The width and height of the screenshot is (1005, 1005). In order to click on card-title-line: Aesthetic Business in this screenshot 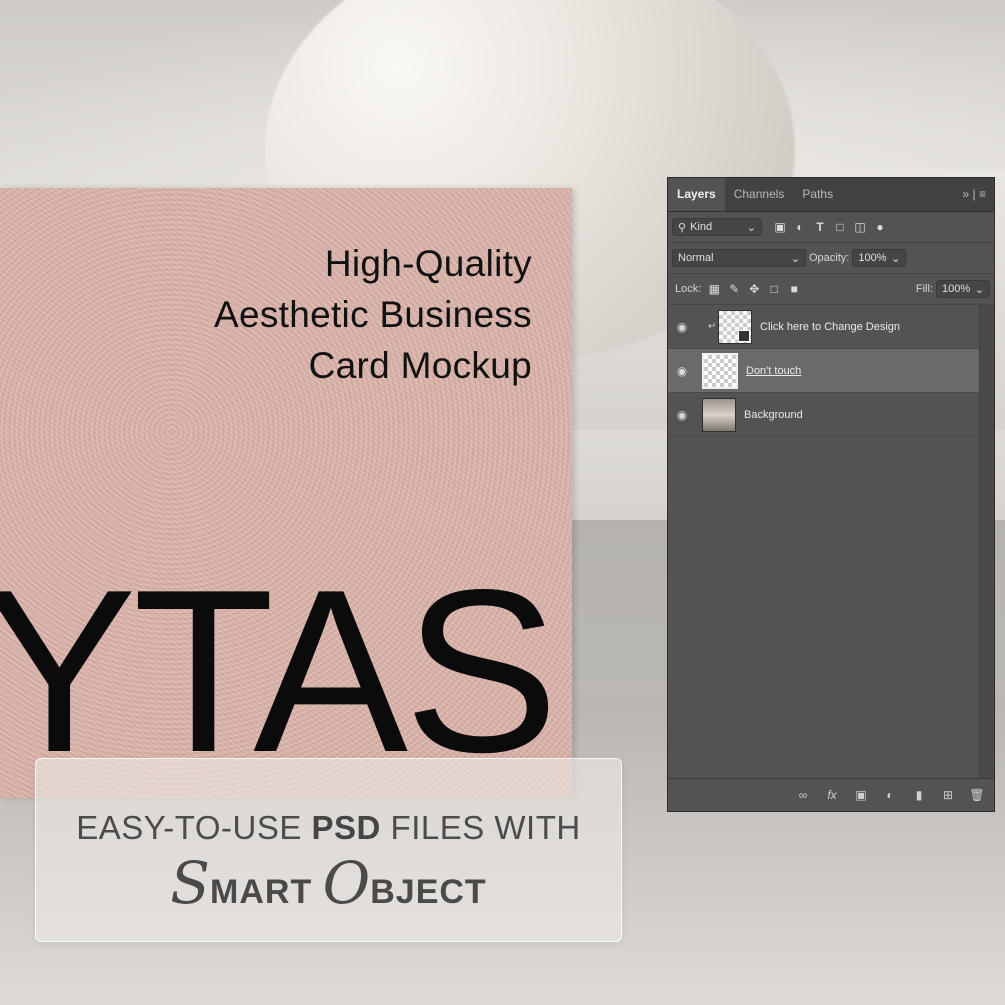, I will do `click(372, 314)`.